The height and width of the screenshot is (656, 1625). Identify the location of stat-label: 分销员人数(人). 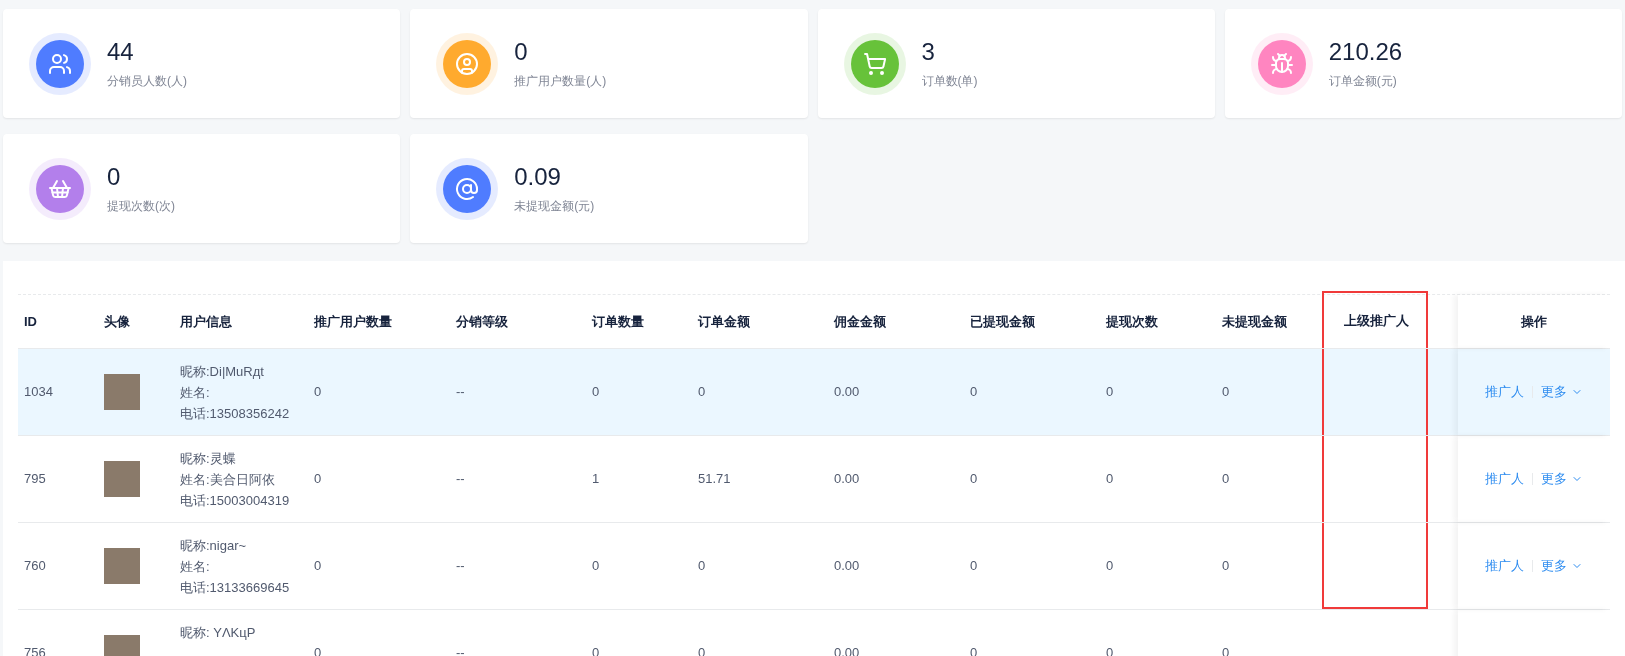
(147, 81).